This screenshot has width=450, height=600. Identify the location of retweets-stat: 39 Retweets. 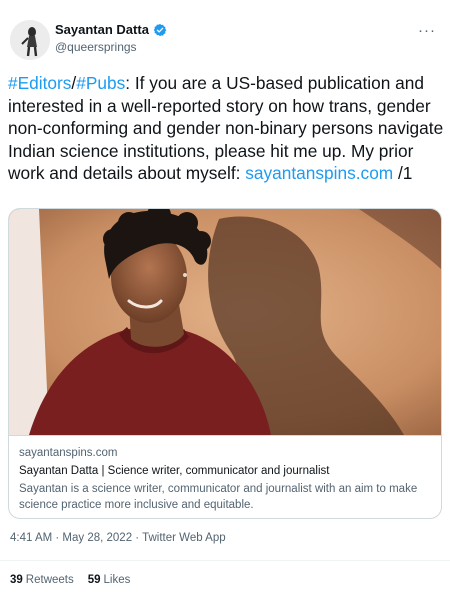
(42, 580).